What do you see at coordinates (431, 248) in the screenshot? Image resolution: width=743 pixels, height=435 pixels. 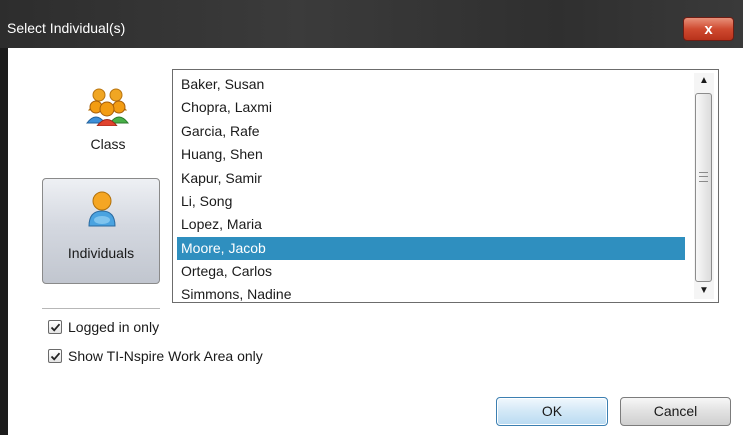 I see `list-item-selected: Moore, Jacob` at bounding box center [431, 248].